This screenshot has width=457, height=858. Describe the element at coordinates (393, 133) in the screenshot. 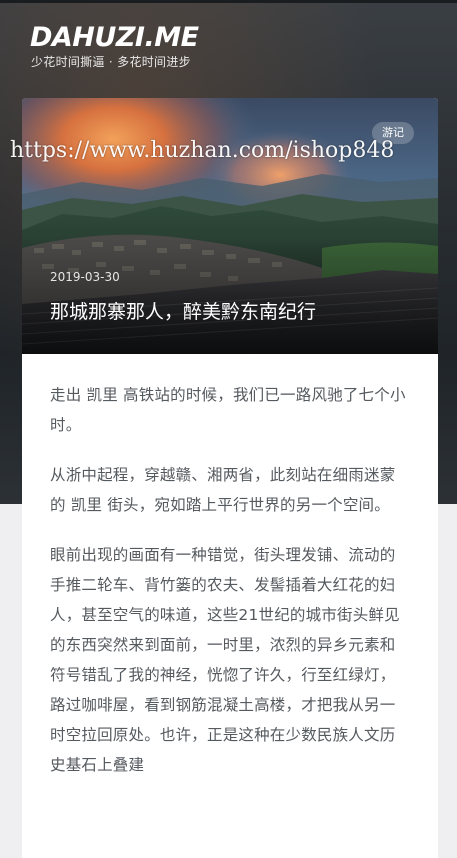

I see `category-badge: 游记` at that location.